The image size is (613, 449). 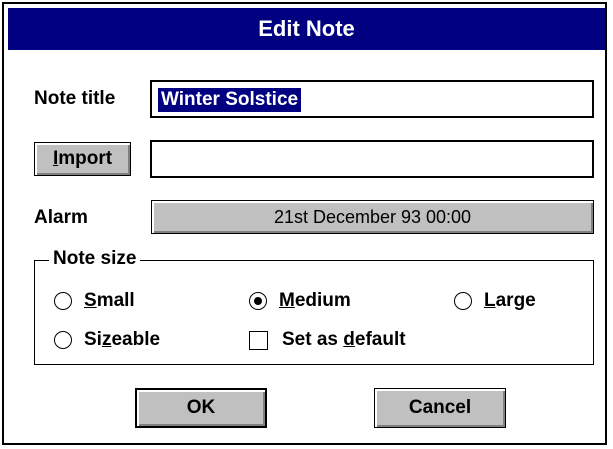 What do you see at coordinates (230, 100) in the screenshot?
I see `note-title-value: Winter Solstice` at bounding box center [230, 100].